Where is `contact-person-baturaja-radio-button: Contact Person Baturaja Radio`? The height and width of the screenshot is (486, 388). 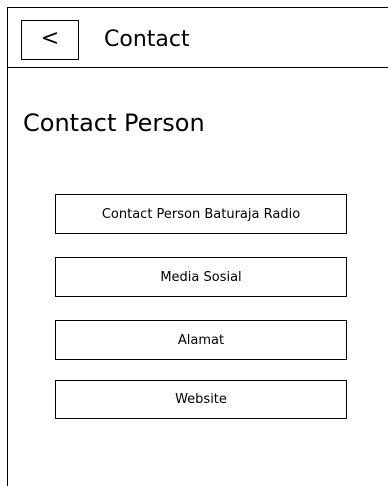 contact-person-baturaja-radio-button: Contact Person Baturaja Radio is located at coordinates (201, 214).